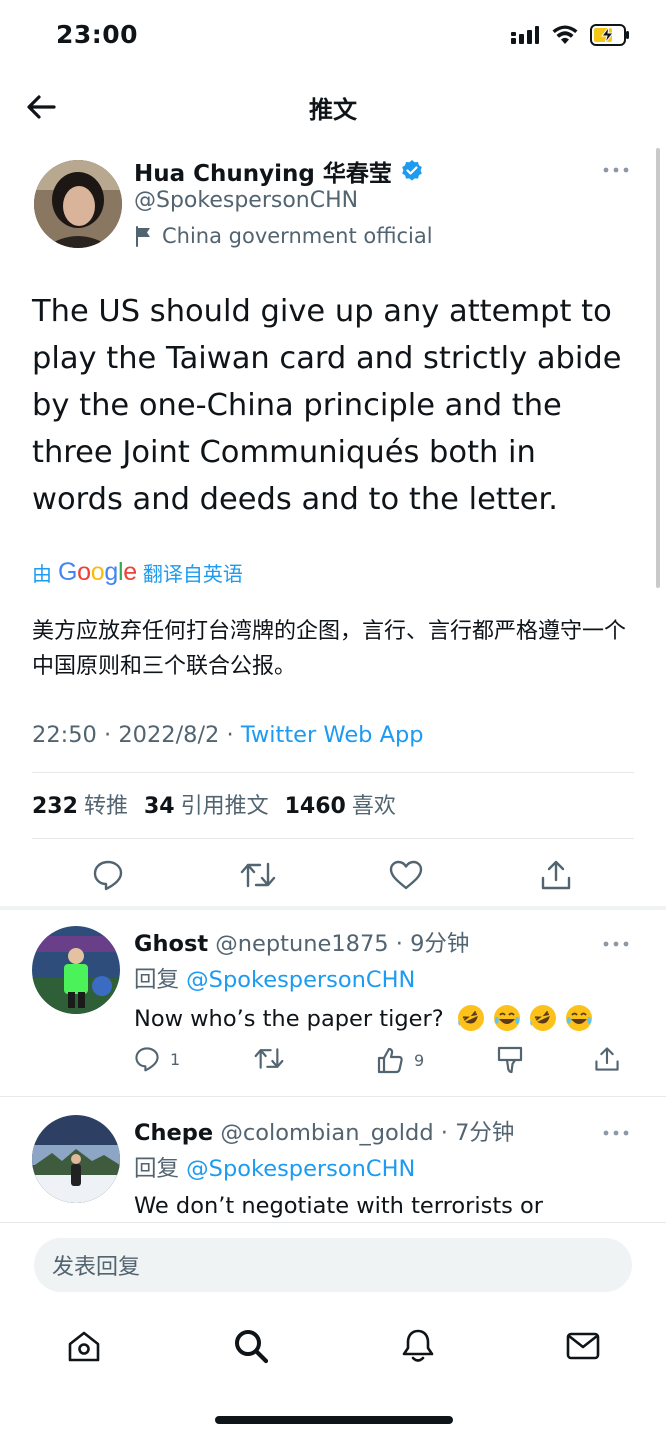  I want to click on author-name: Hua Chunying 华春莹, so click(263, 171).